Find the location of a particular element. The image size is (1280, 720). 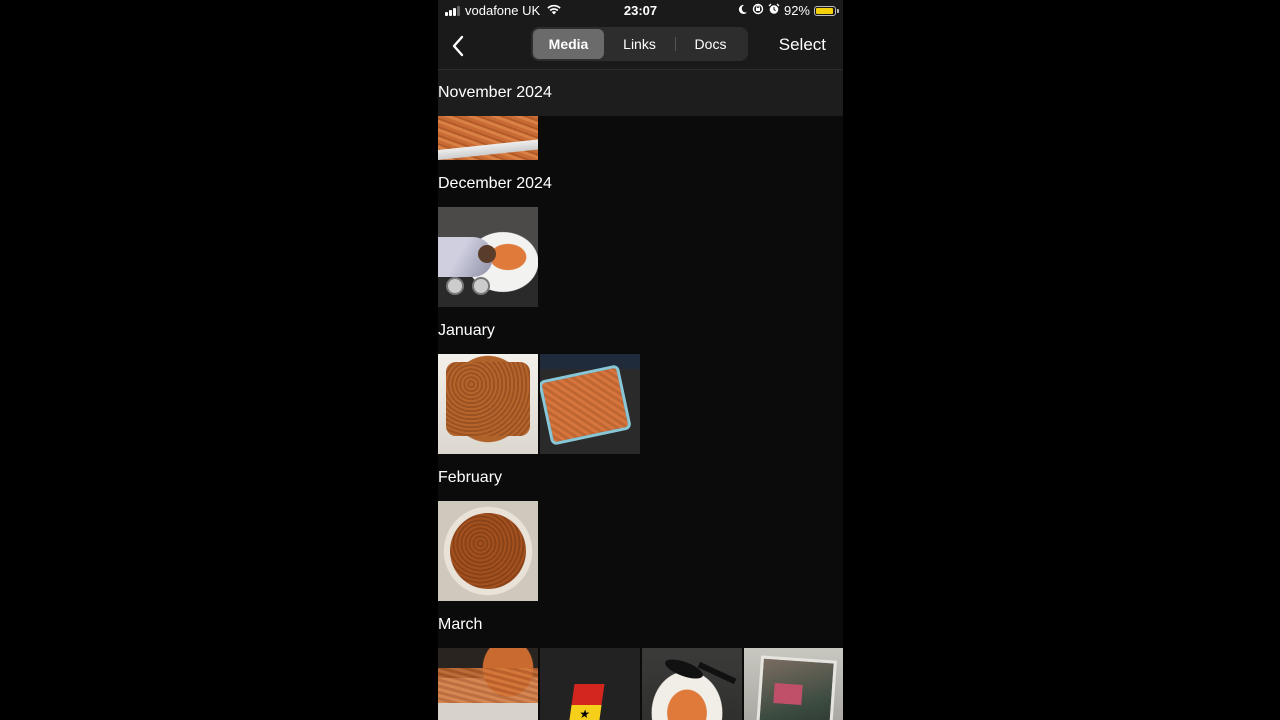

battery-fill is located at coordinates (824, 10).